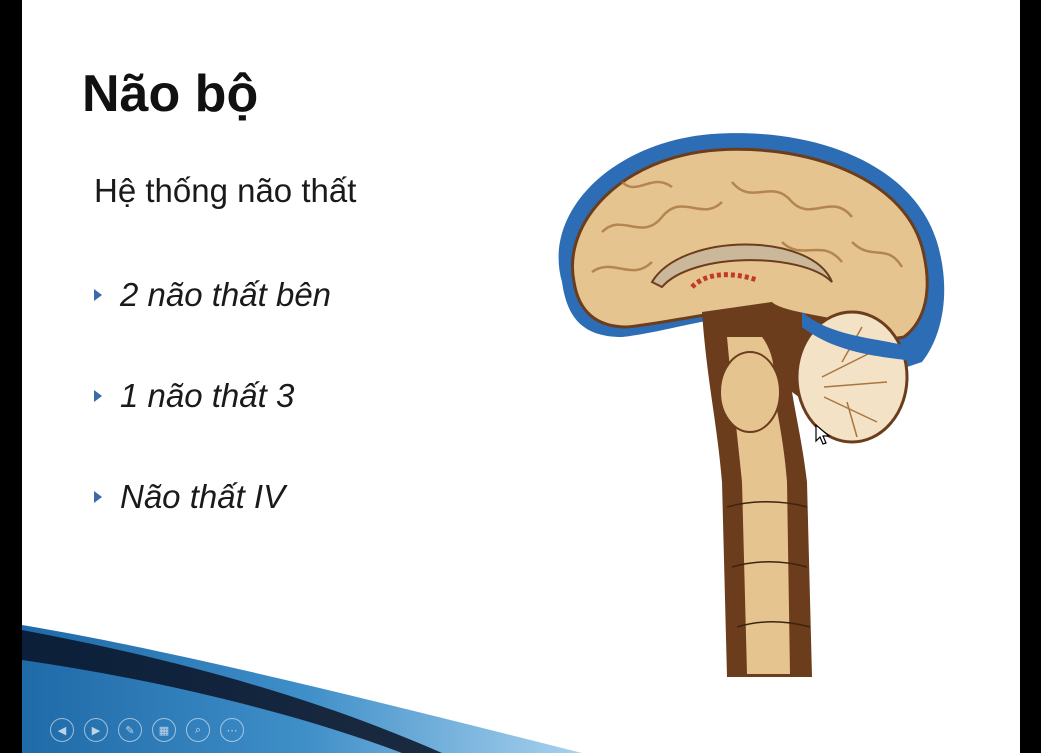 This screenshot has width=1041, height=753. What do you see at coordinates (207, 395) in the screenshot?
I see `bullet-text: 1 não thất 3` at bounding box center [207, 395].